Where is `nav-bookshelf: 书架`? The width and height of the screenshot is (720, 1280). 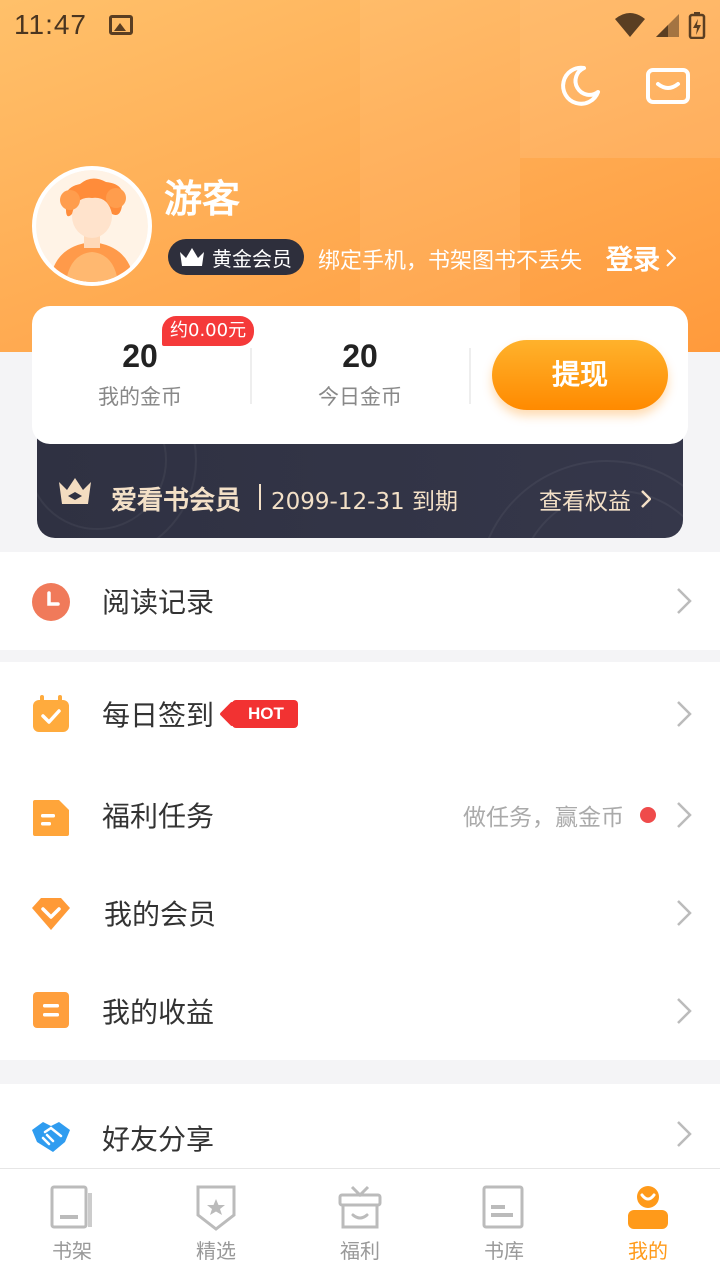
nav-bookshelf: 书架 is located at coordinates (72, 1224).